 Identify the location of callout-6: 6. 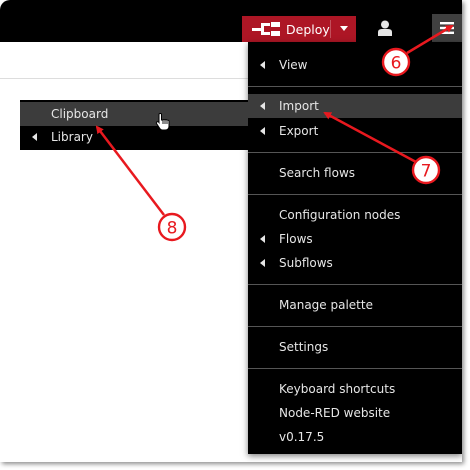
(417, 50).